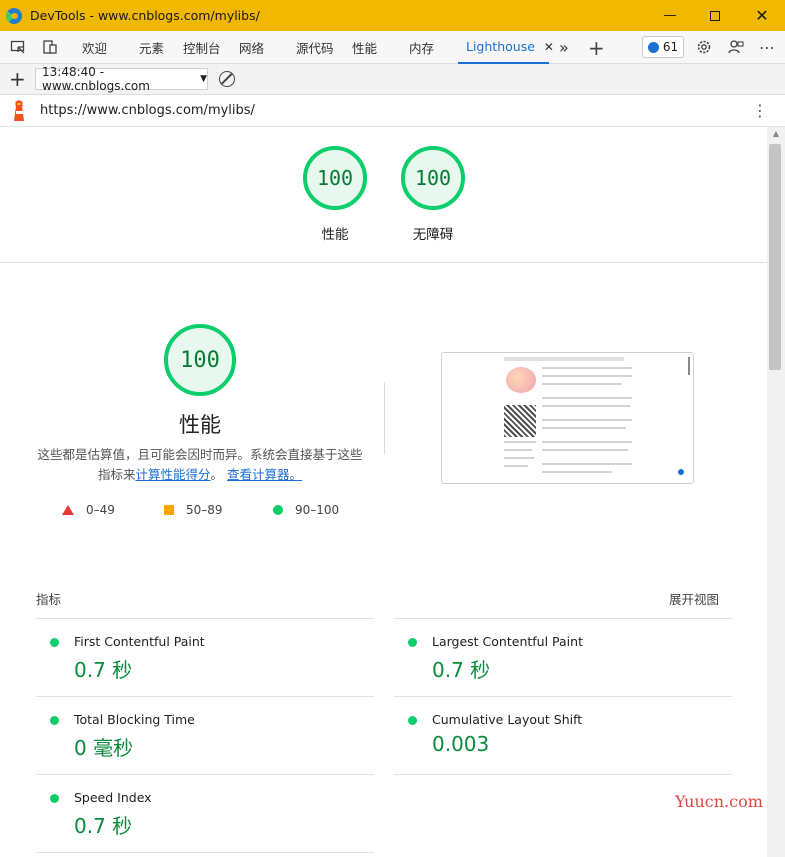 The width and height of the screenshot is (785, 857). Describe the element at coordinates (421, 47) in the screenshot. I see `tab-memory: 内存` at that location.